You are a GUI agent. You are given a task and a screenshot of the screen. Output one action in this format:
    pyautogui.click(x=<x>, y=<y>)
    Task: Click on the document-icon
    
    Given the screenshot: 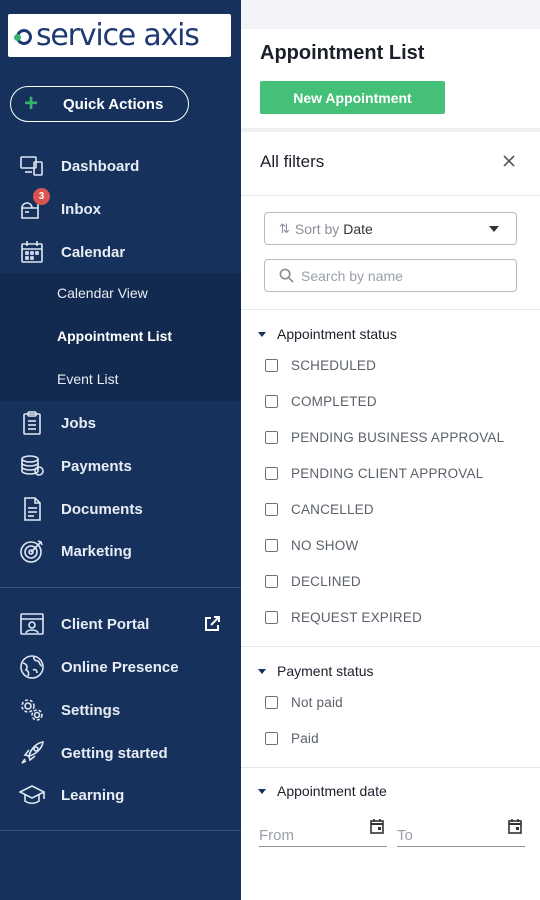 What is the action you would take?
    pyautogui.click(x=32, y=509)
    